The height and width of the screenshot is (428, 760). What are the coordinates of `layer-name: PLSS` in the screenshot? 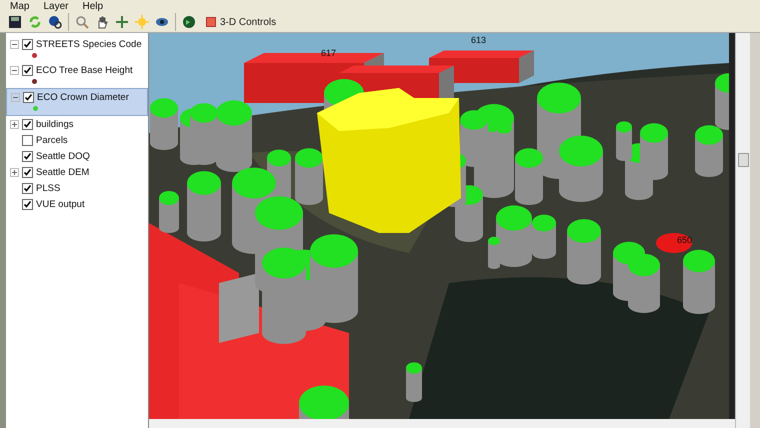 It's located at (48, 188).